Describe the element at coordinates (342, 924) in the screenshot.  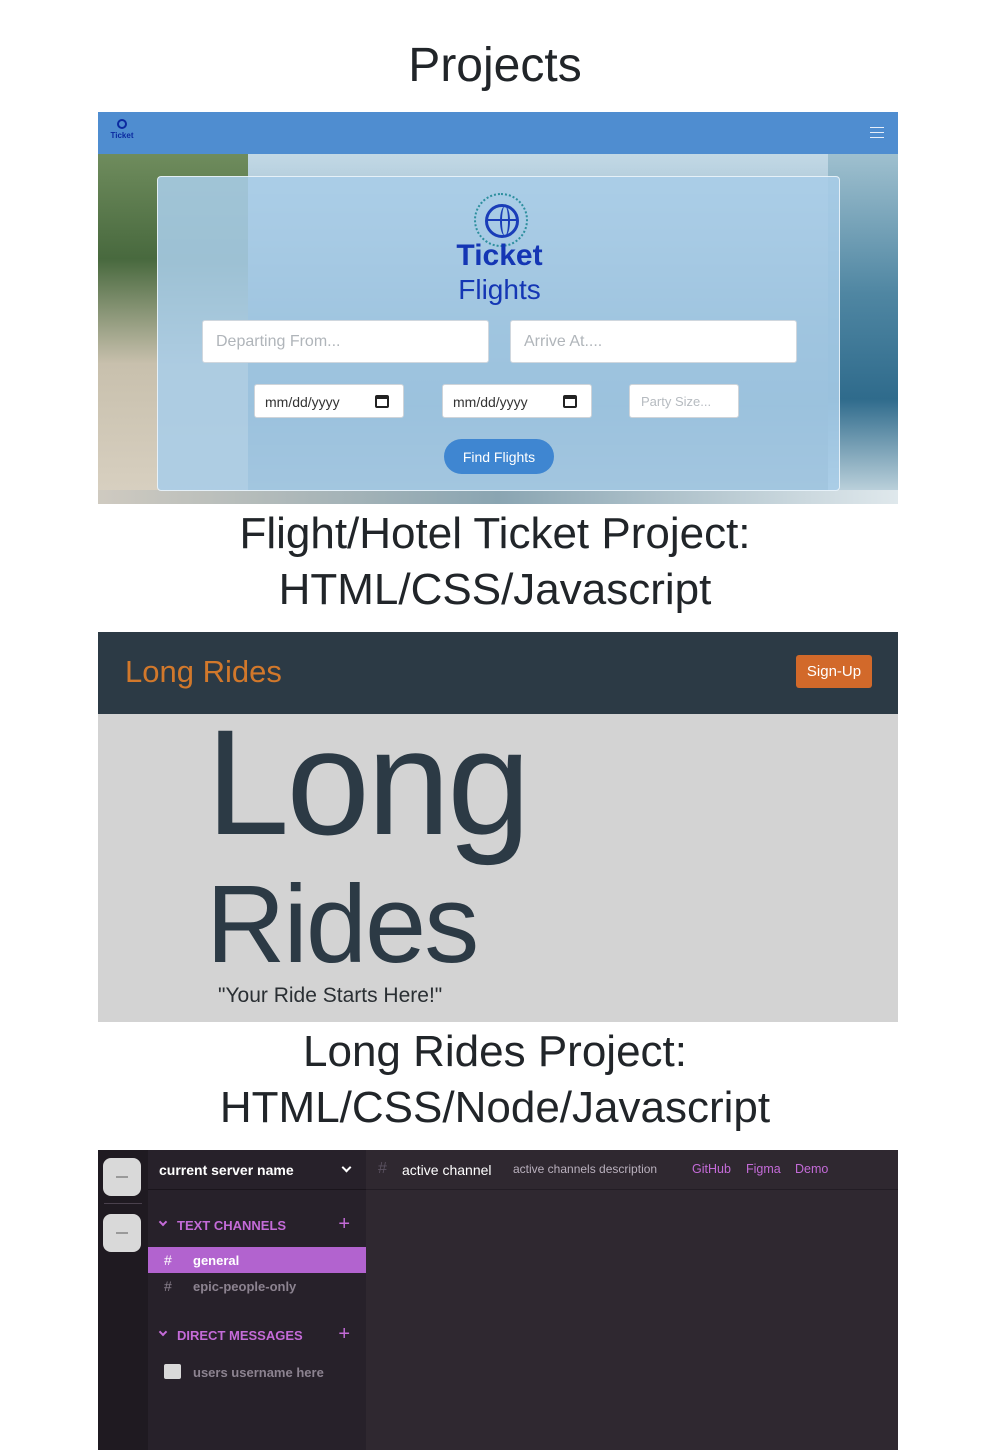
I see `hero-title-line2: Rides` at that location.